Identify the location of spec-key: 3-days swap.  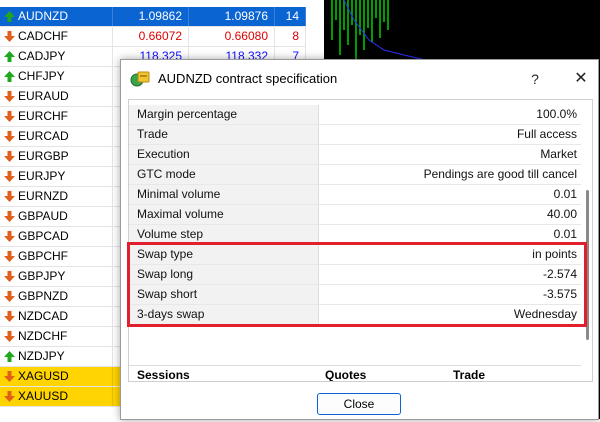
(224, 314).